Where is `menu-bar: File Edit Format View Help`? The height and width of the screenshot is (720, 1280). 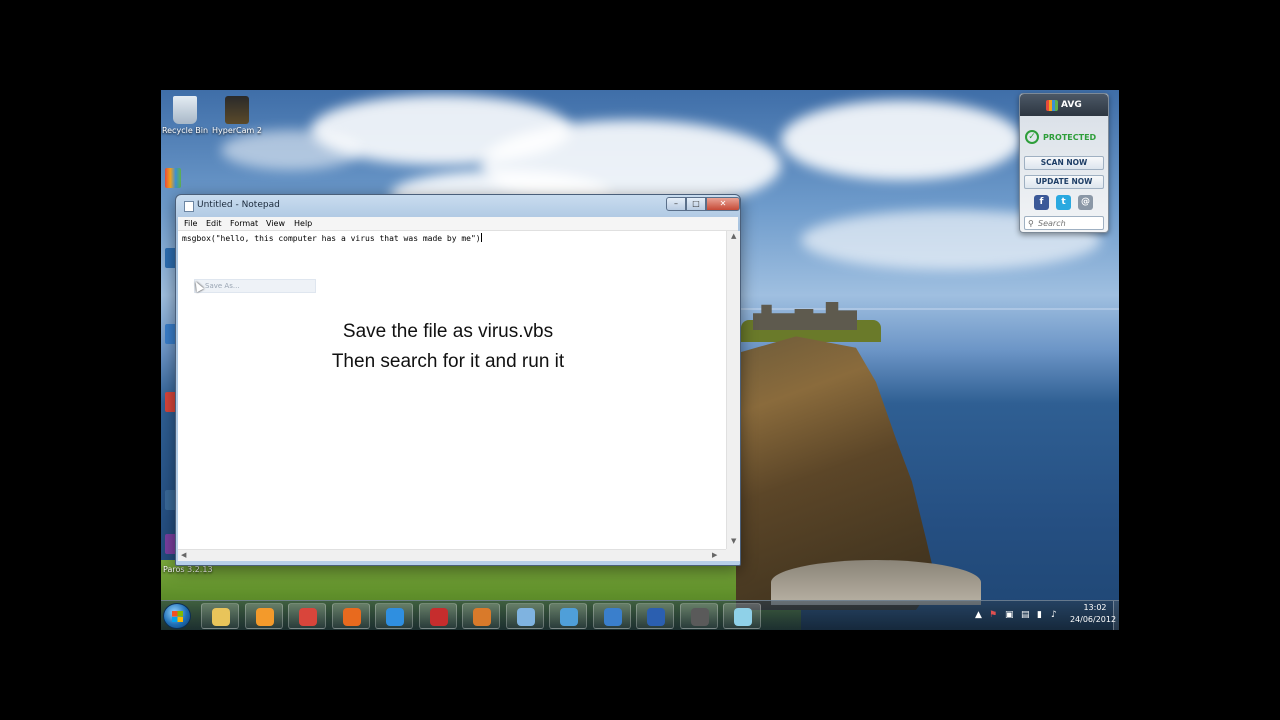
menu-bar: File Edit Format View Help is located at coordinates (458, 224).